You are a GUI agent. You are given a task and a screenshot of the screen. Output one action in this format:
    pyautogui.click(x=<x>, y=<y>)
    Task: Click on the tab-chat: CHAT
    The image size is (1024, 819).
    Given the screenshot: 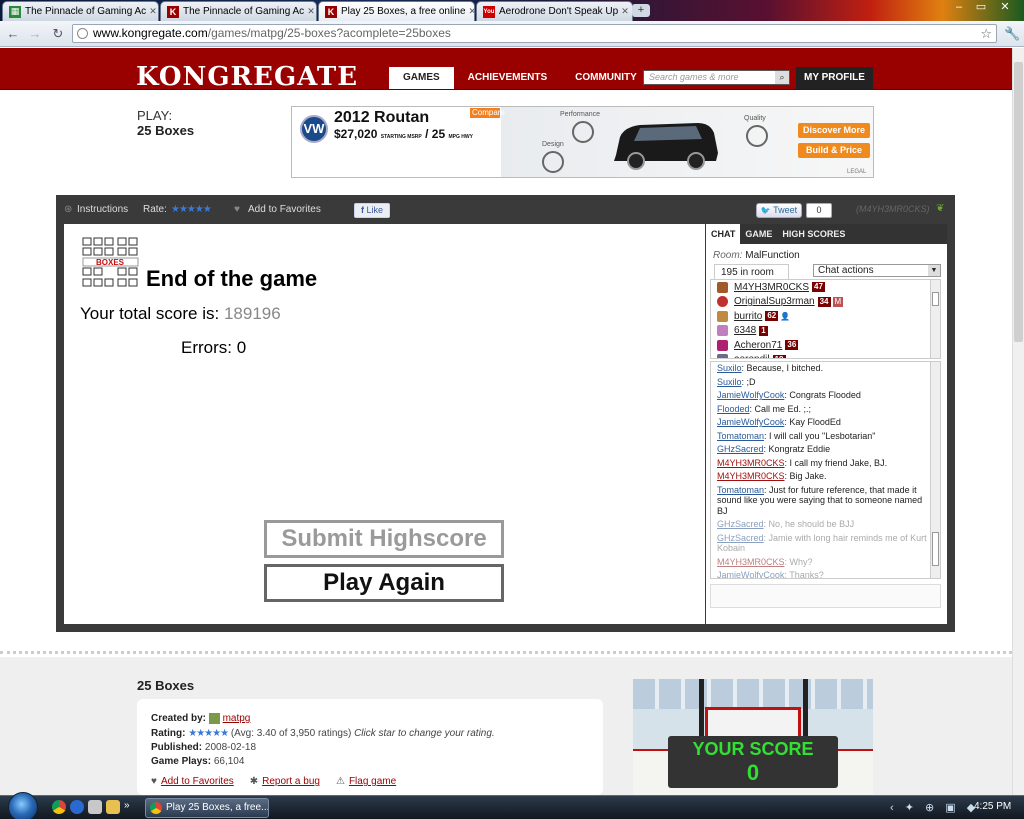 What is the action you would take?
    pyautogui.click(x=723, y=234)
    